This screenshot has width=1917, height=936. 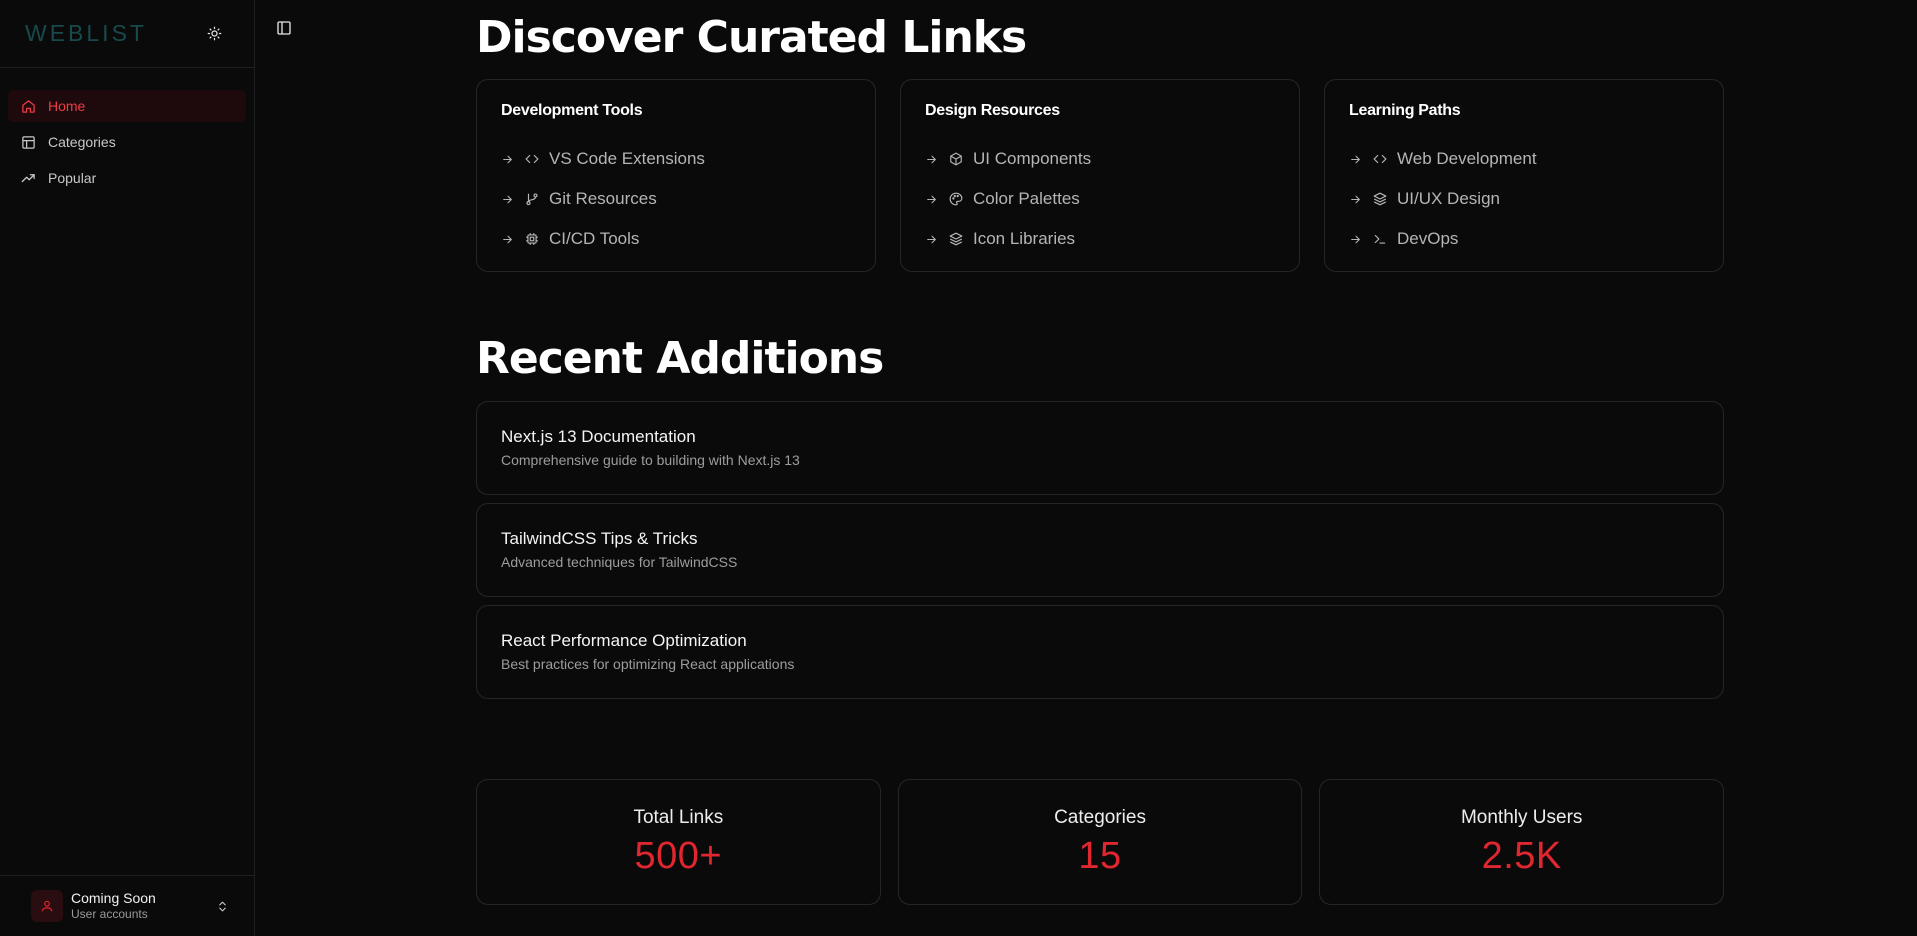 What do you see at coordinates (1024, 238) in the screenshot?
I see `link-label: Icon Libraries` at bounding box center [1024, 238].